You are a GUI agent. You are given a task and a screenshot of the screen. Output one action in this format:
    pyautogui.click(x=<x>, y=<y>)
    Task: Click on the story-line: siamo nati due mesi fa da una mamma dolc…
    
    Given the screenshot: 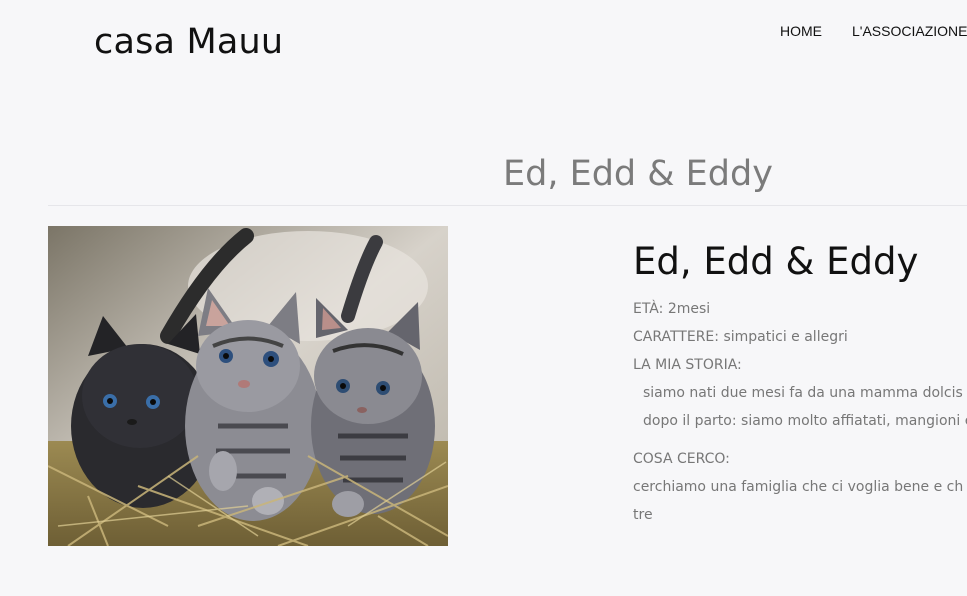 What is the action you would take?
    pyautogui.click(x=803, y=393)
    